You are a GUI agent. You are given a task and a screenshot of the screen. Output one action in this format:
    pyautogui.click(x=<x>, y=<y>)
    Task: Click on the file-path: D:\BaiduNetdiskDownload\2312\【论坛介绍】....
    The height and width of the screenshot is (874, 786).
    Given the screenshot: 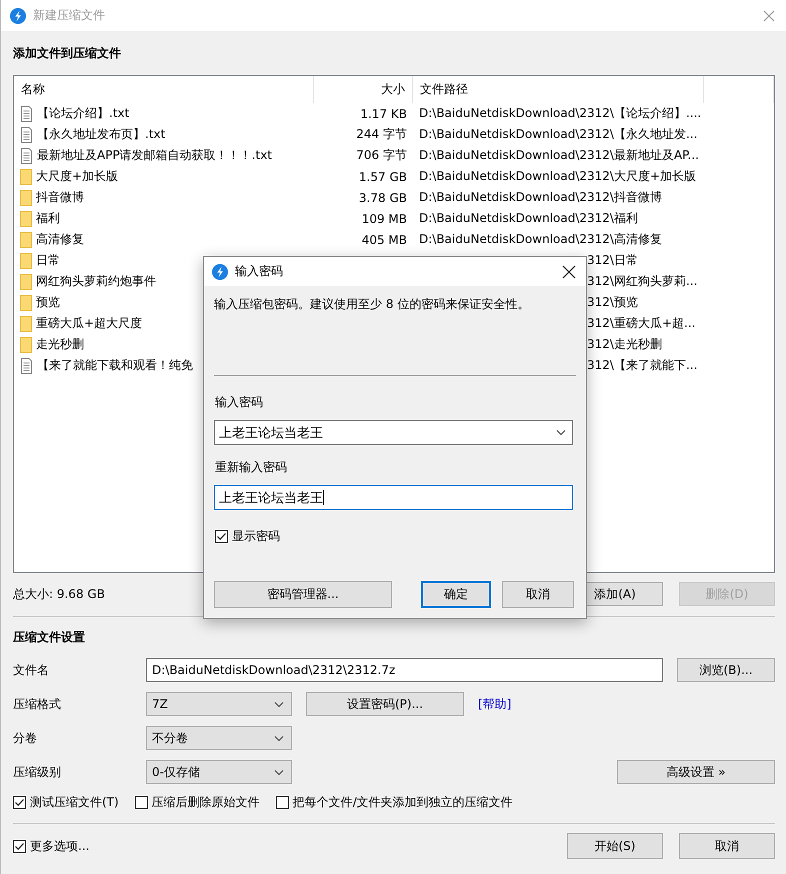 What is the action you would take?
    pyautogui.click(x=560, y=113)
    